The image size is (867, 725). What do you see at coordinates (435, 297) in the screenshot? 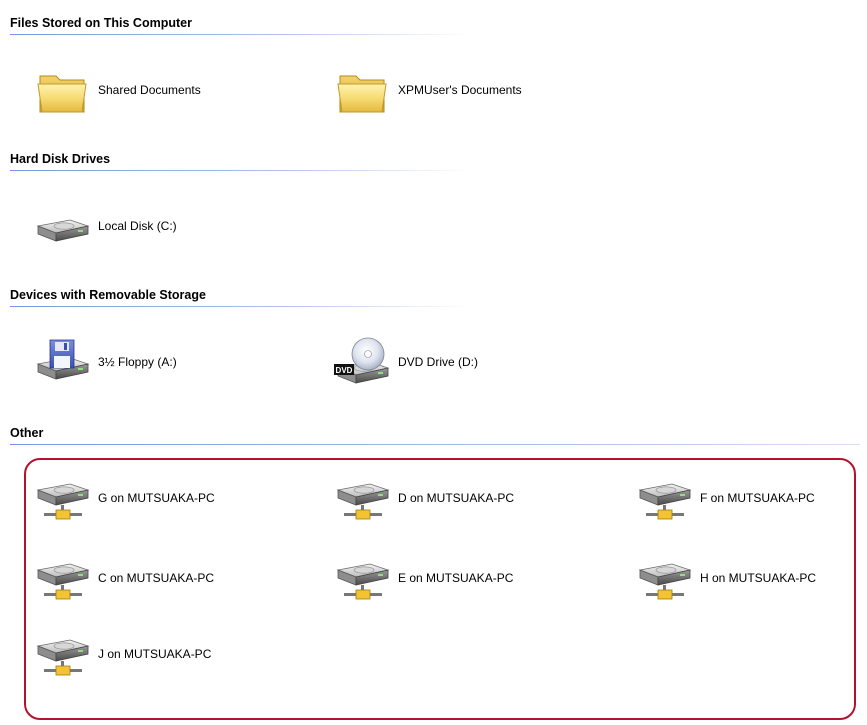
I see `group-header-removable: Devices with Removable Storage` at bounding box center [435, 297].